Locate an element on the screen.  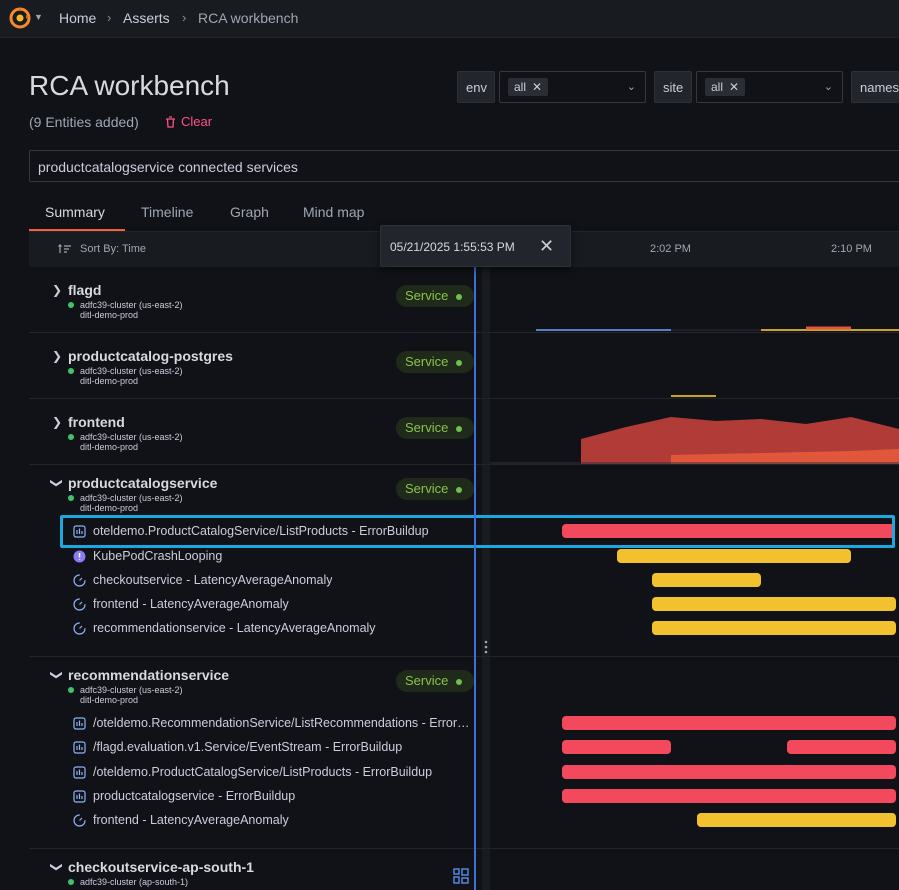
entity-meta: adfc39-cluster (ap-south-1) is located at coordinates (128, 882).